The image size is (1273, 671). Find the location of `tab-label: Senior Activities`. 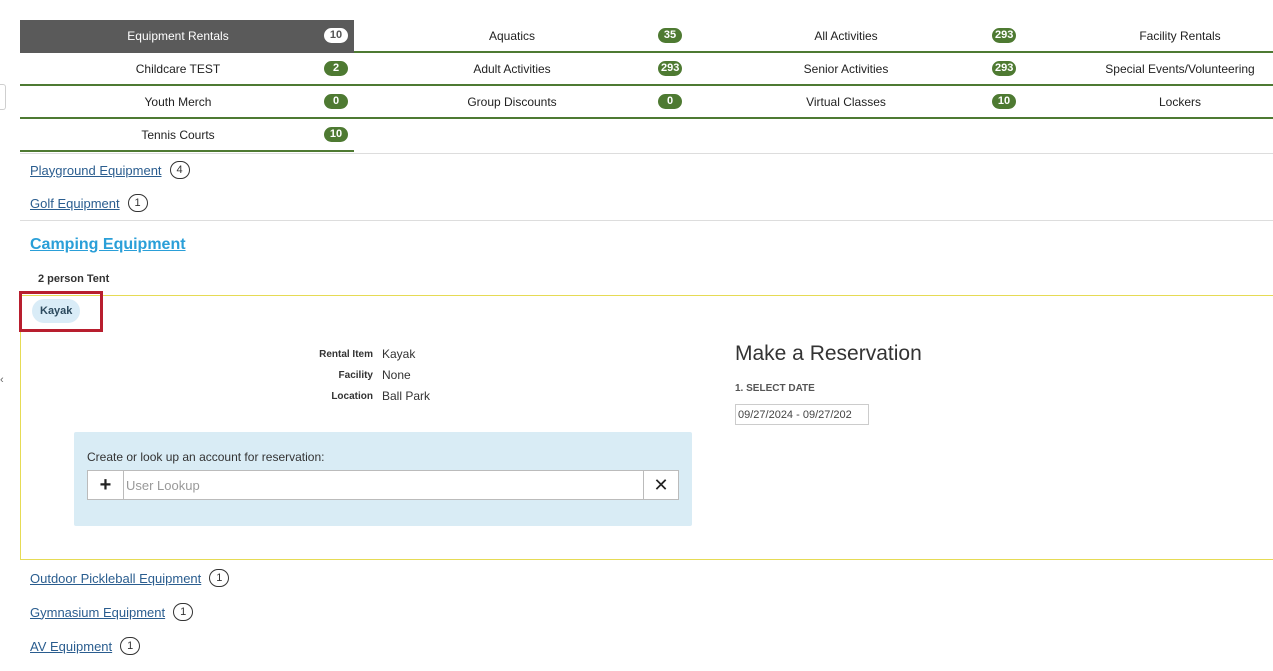

tab-label: Senior Activities is located at coordinates (846, 68).